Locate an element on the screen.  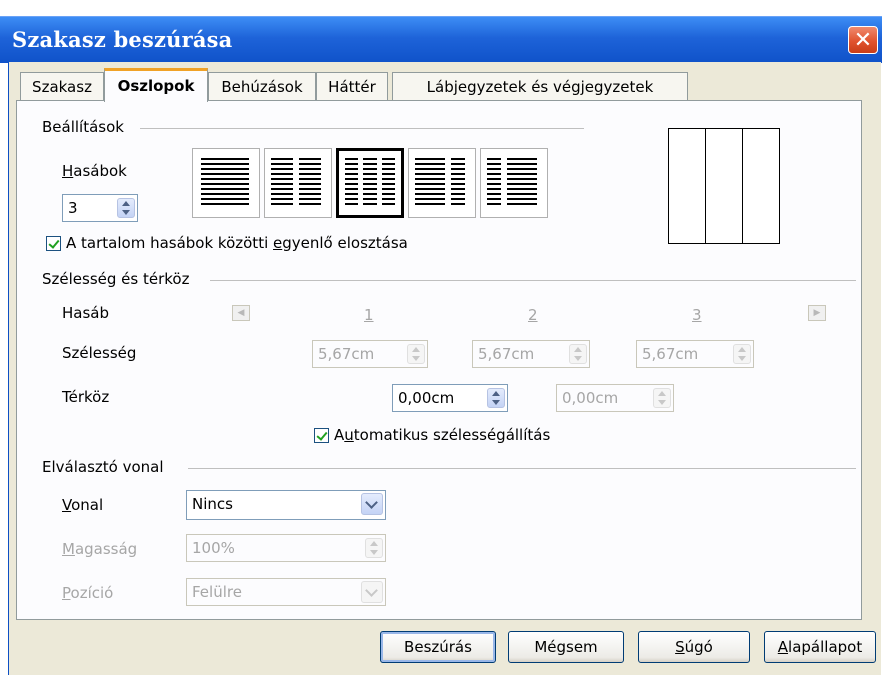
tab-footnotes-endnotes: Lábjegyzetek és végjegyzetek is located at coordinates (540, 86).